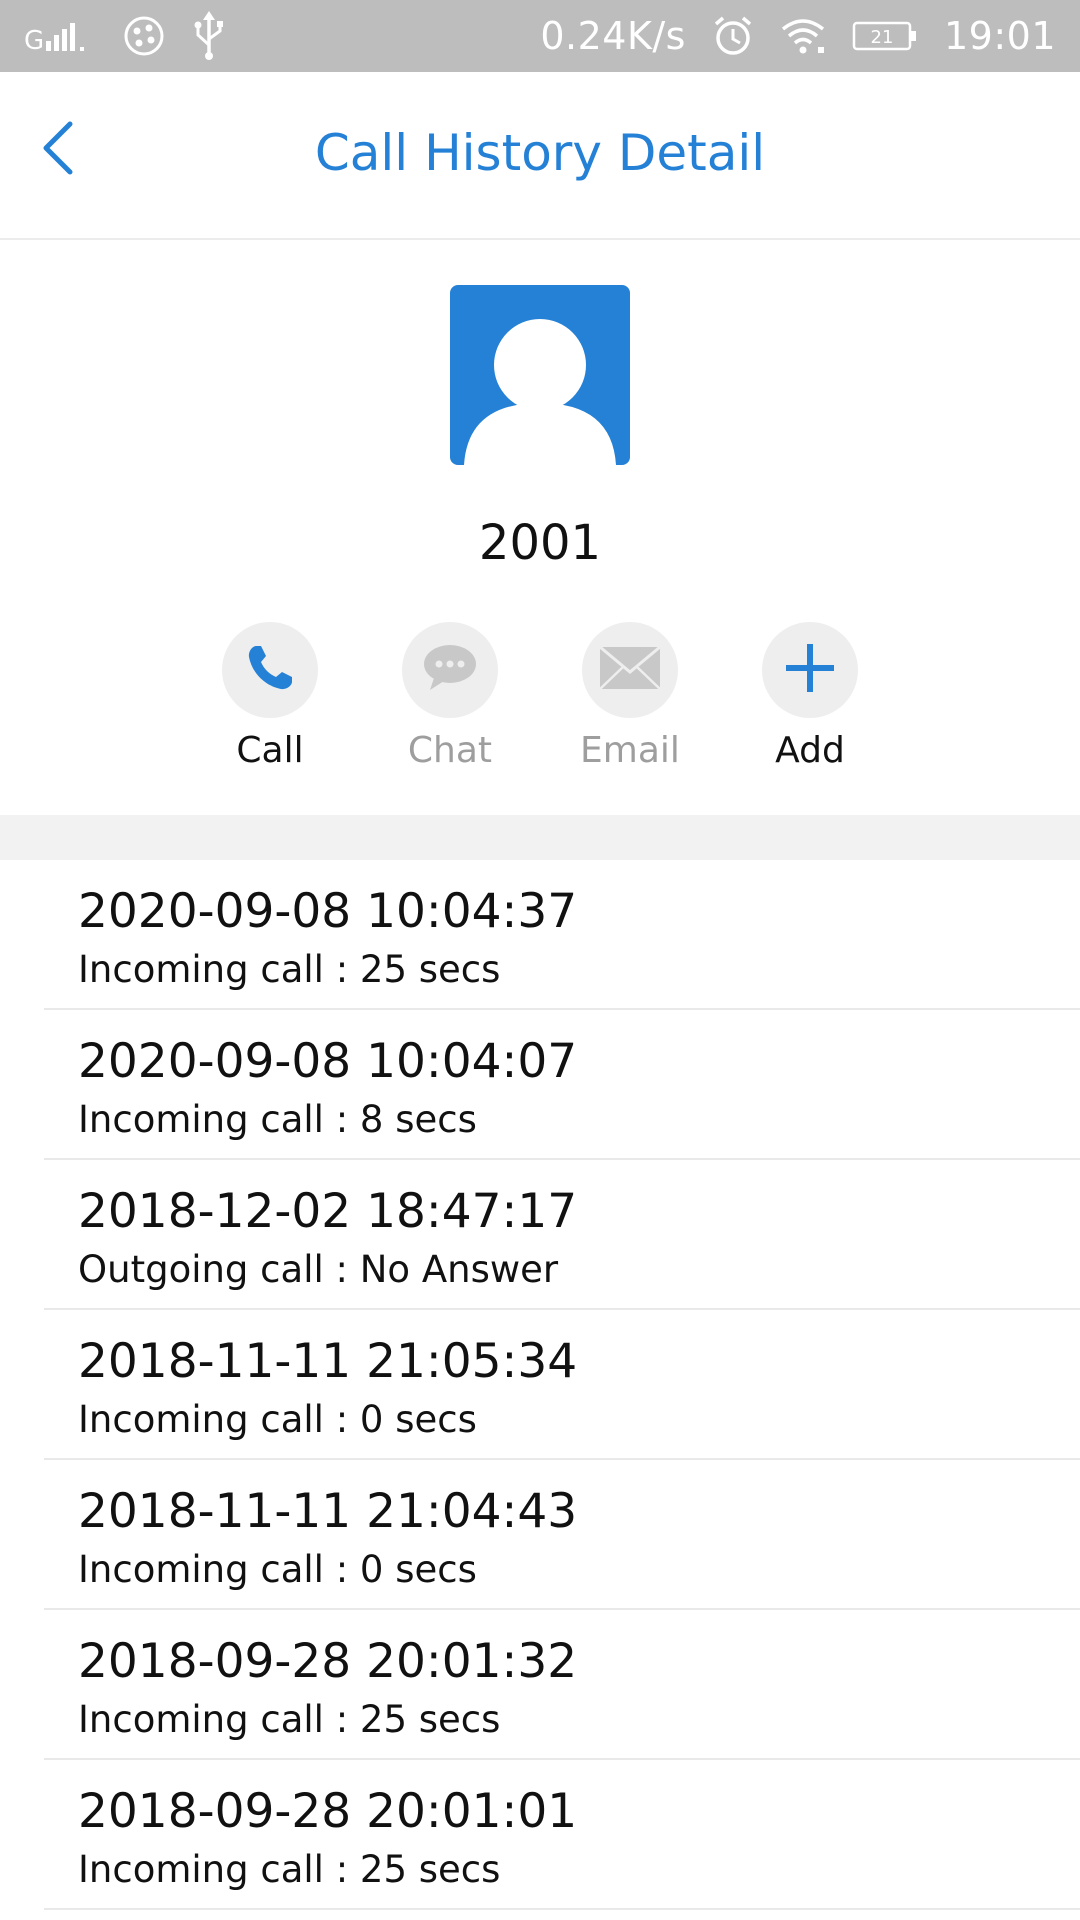 Image resolution: width=1080 pixels, height=1920 pixels. What do you see at coordinates (328, 1811) in the screenshot?
I see `history-datetime: 2018-09-28 20:01:01` at bounding box center [328, 1811].